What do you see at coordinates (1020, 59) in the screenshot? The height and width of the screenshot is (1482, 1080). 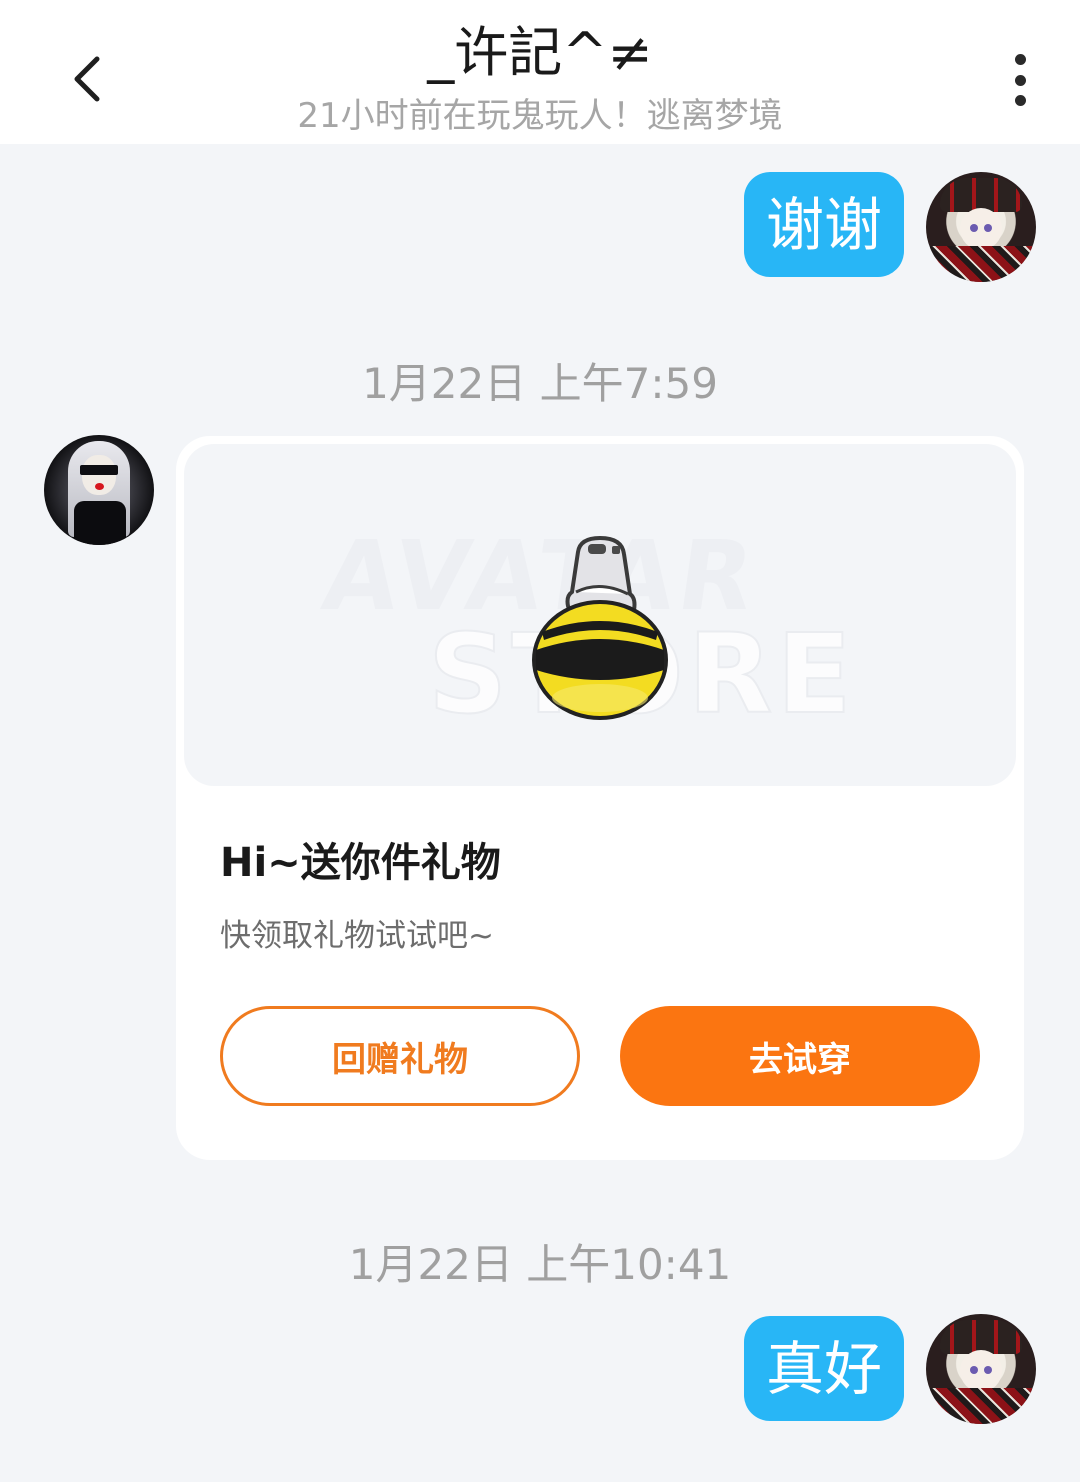 I see `more-vertical-icon` at bounding box center [1020, 59].